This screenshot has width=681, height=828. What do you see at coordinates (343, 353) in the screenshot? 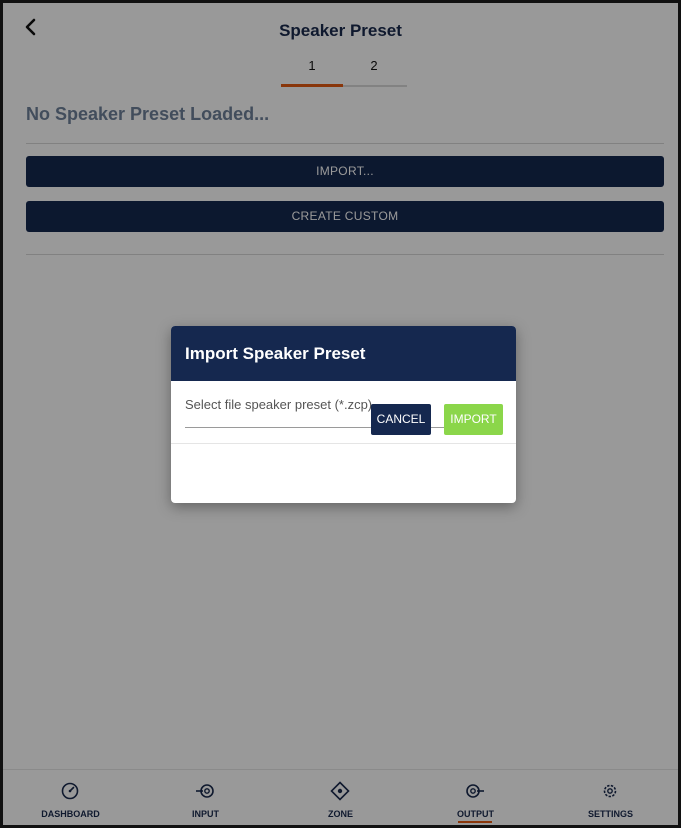
I see `dialog-title: Import Speaker Preset` at bounding box center [343, 353].